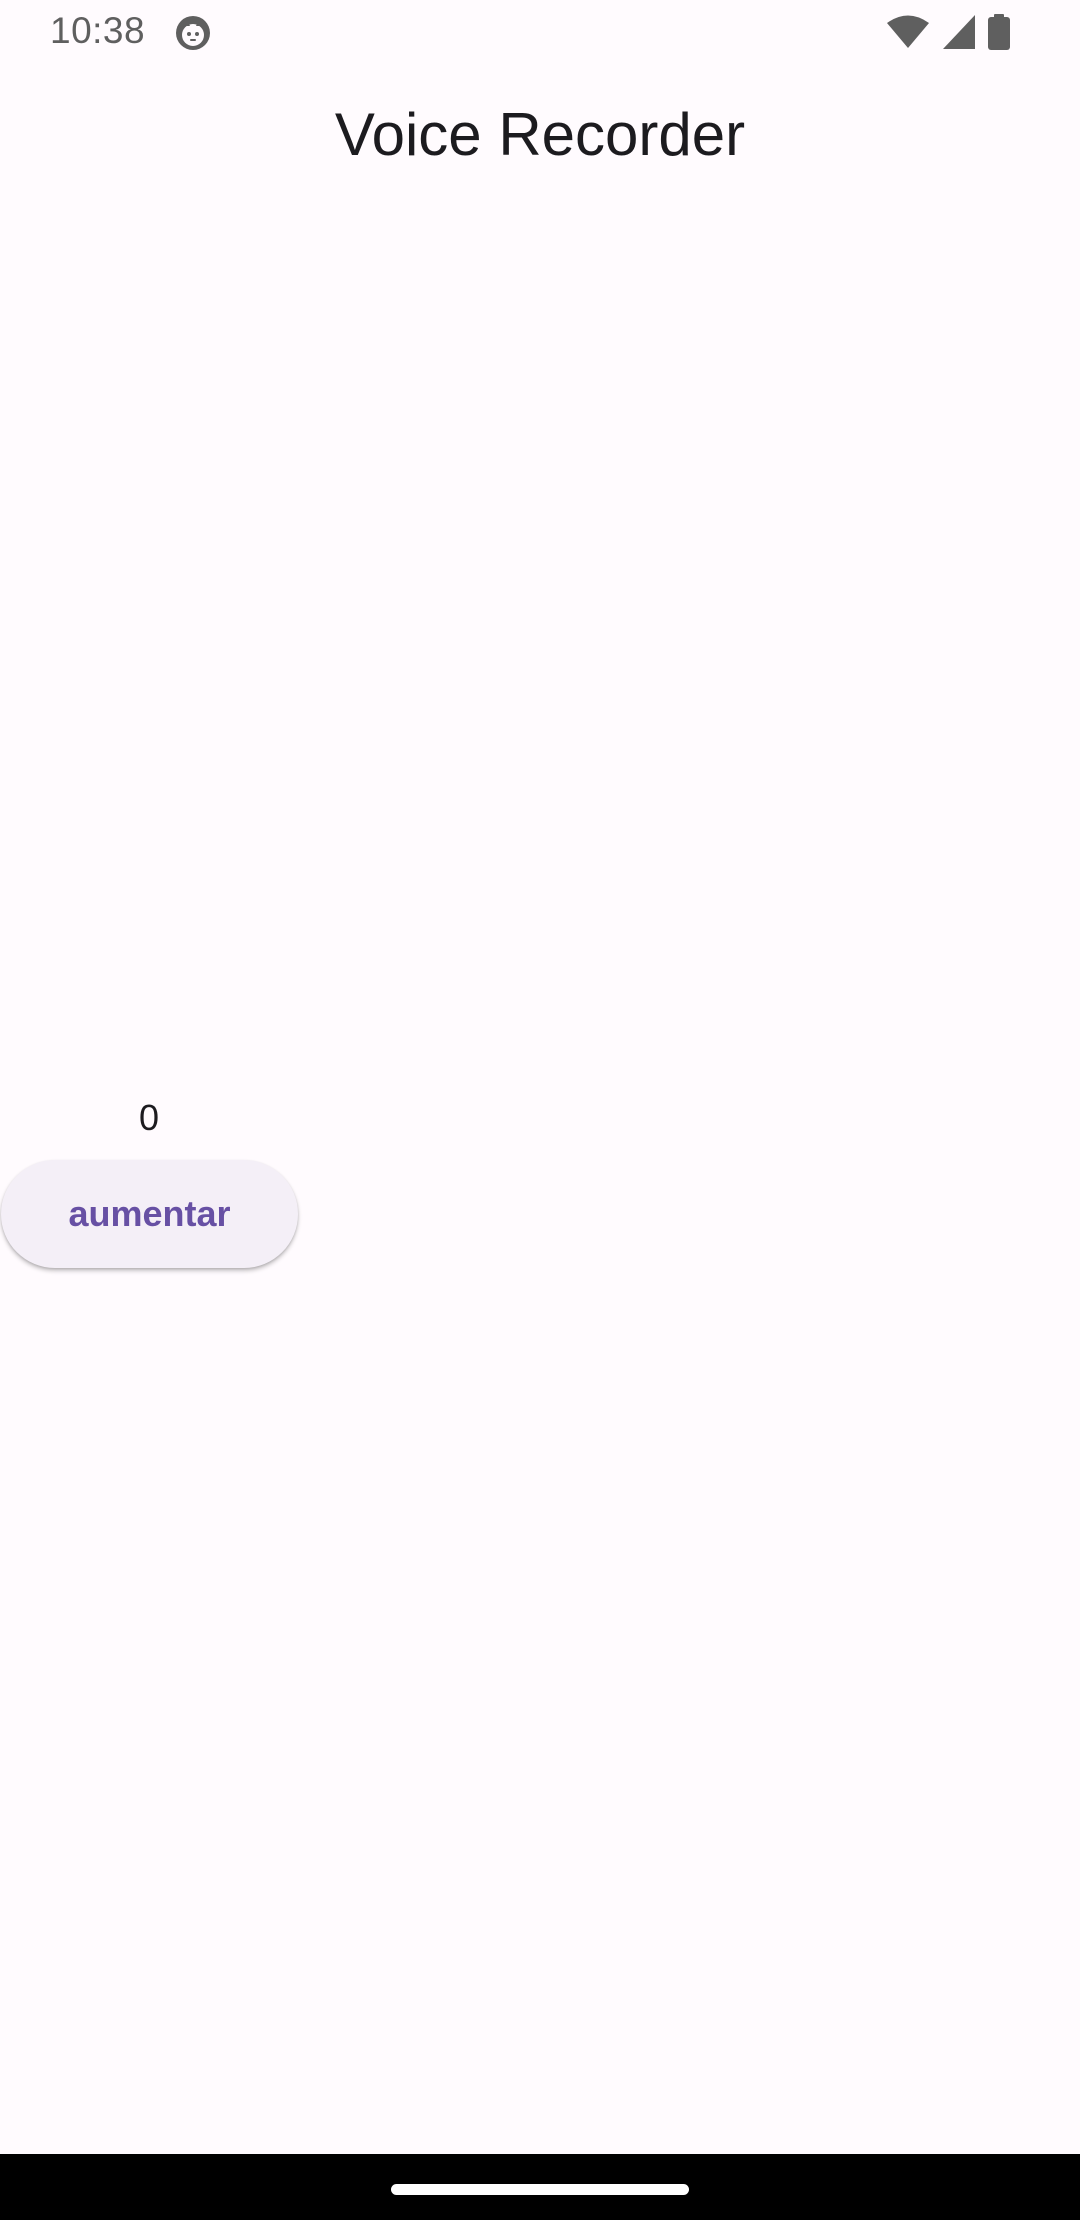 This screenshot has height=2220, width=1080. Describe the element at coordinates (149, 1117) in the screenshot. I see `counter-value: 0` at that location.